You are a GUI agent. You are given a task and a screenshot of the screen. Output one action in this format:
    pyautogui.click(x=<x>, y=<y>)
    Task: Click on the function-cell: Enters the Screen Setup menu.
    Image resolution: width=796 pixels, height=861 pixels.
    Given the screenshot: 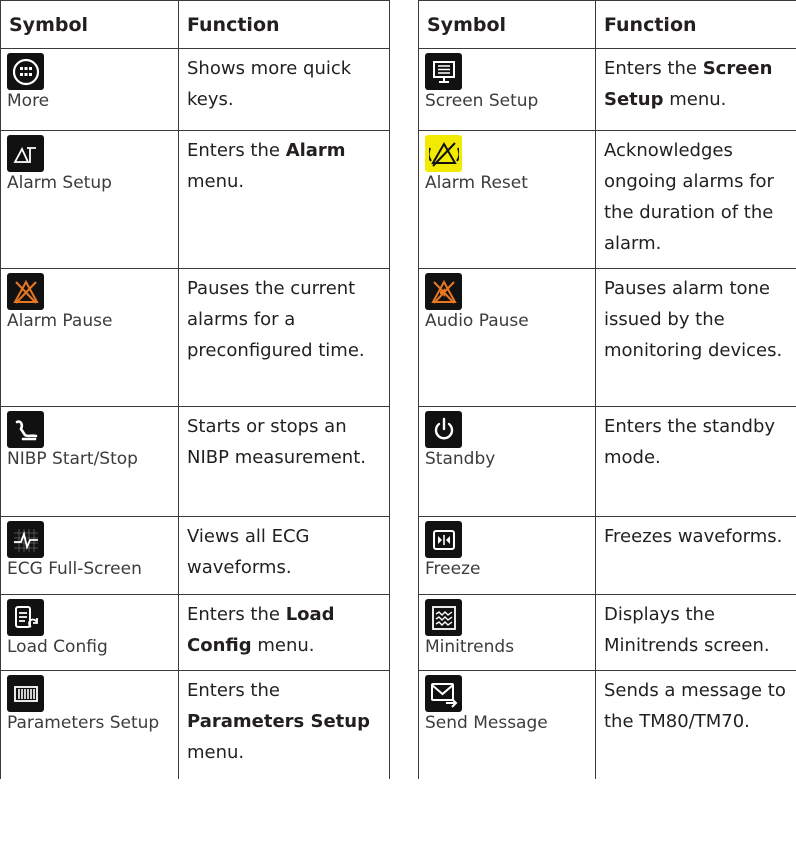 What is the action you would take?
    pyautogui.click(x=695, y=89)
    